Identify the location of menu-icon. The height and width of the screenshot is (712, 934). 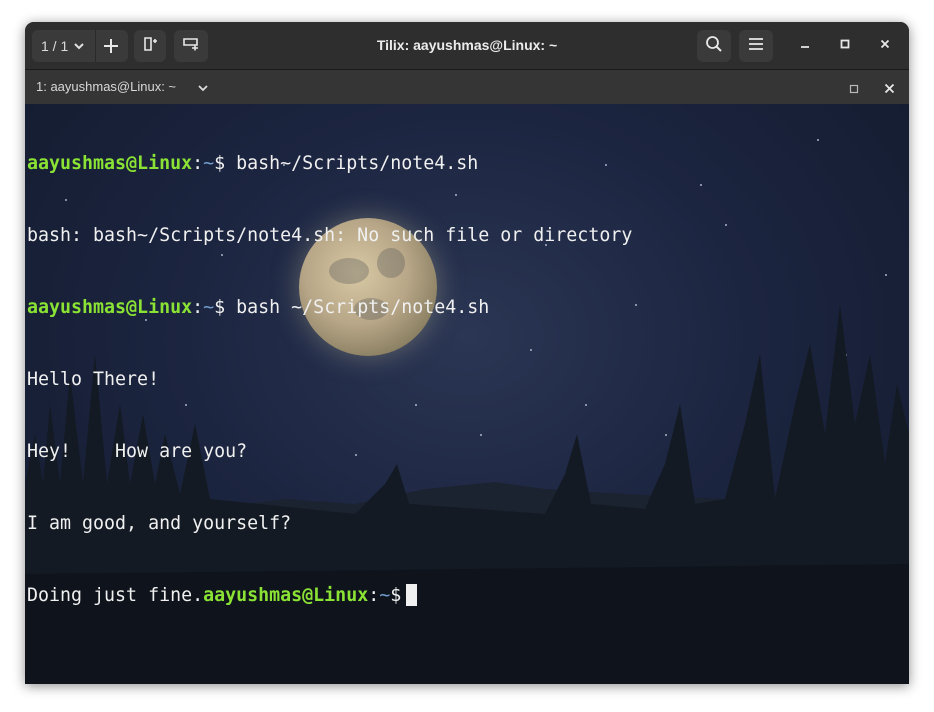
(756, 46).